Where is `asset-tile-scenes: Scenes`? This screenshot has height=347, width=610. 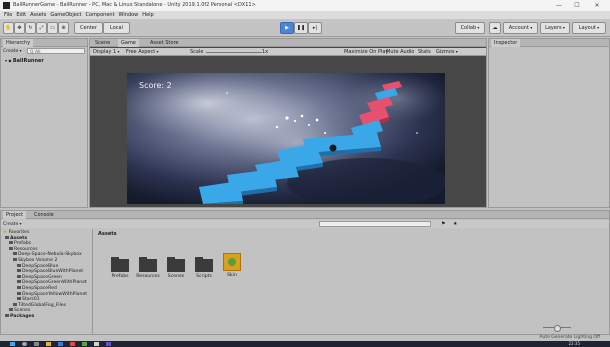 asset-tile-scenes: Scenes is located at coordinates (176, 268).